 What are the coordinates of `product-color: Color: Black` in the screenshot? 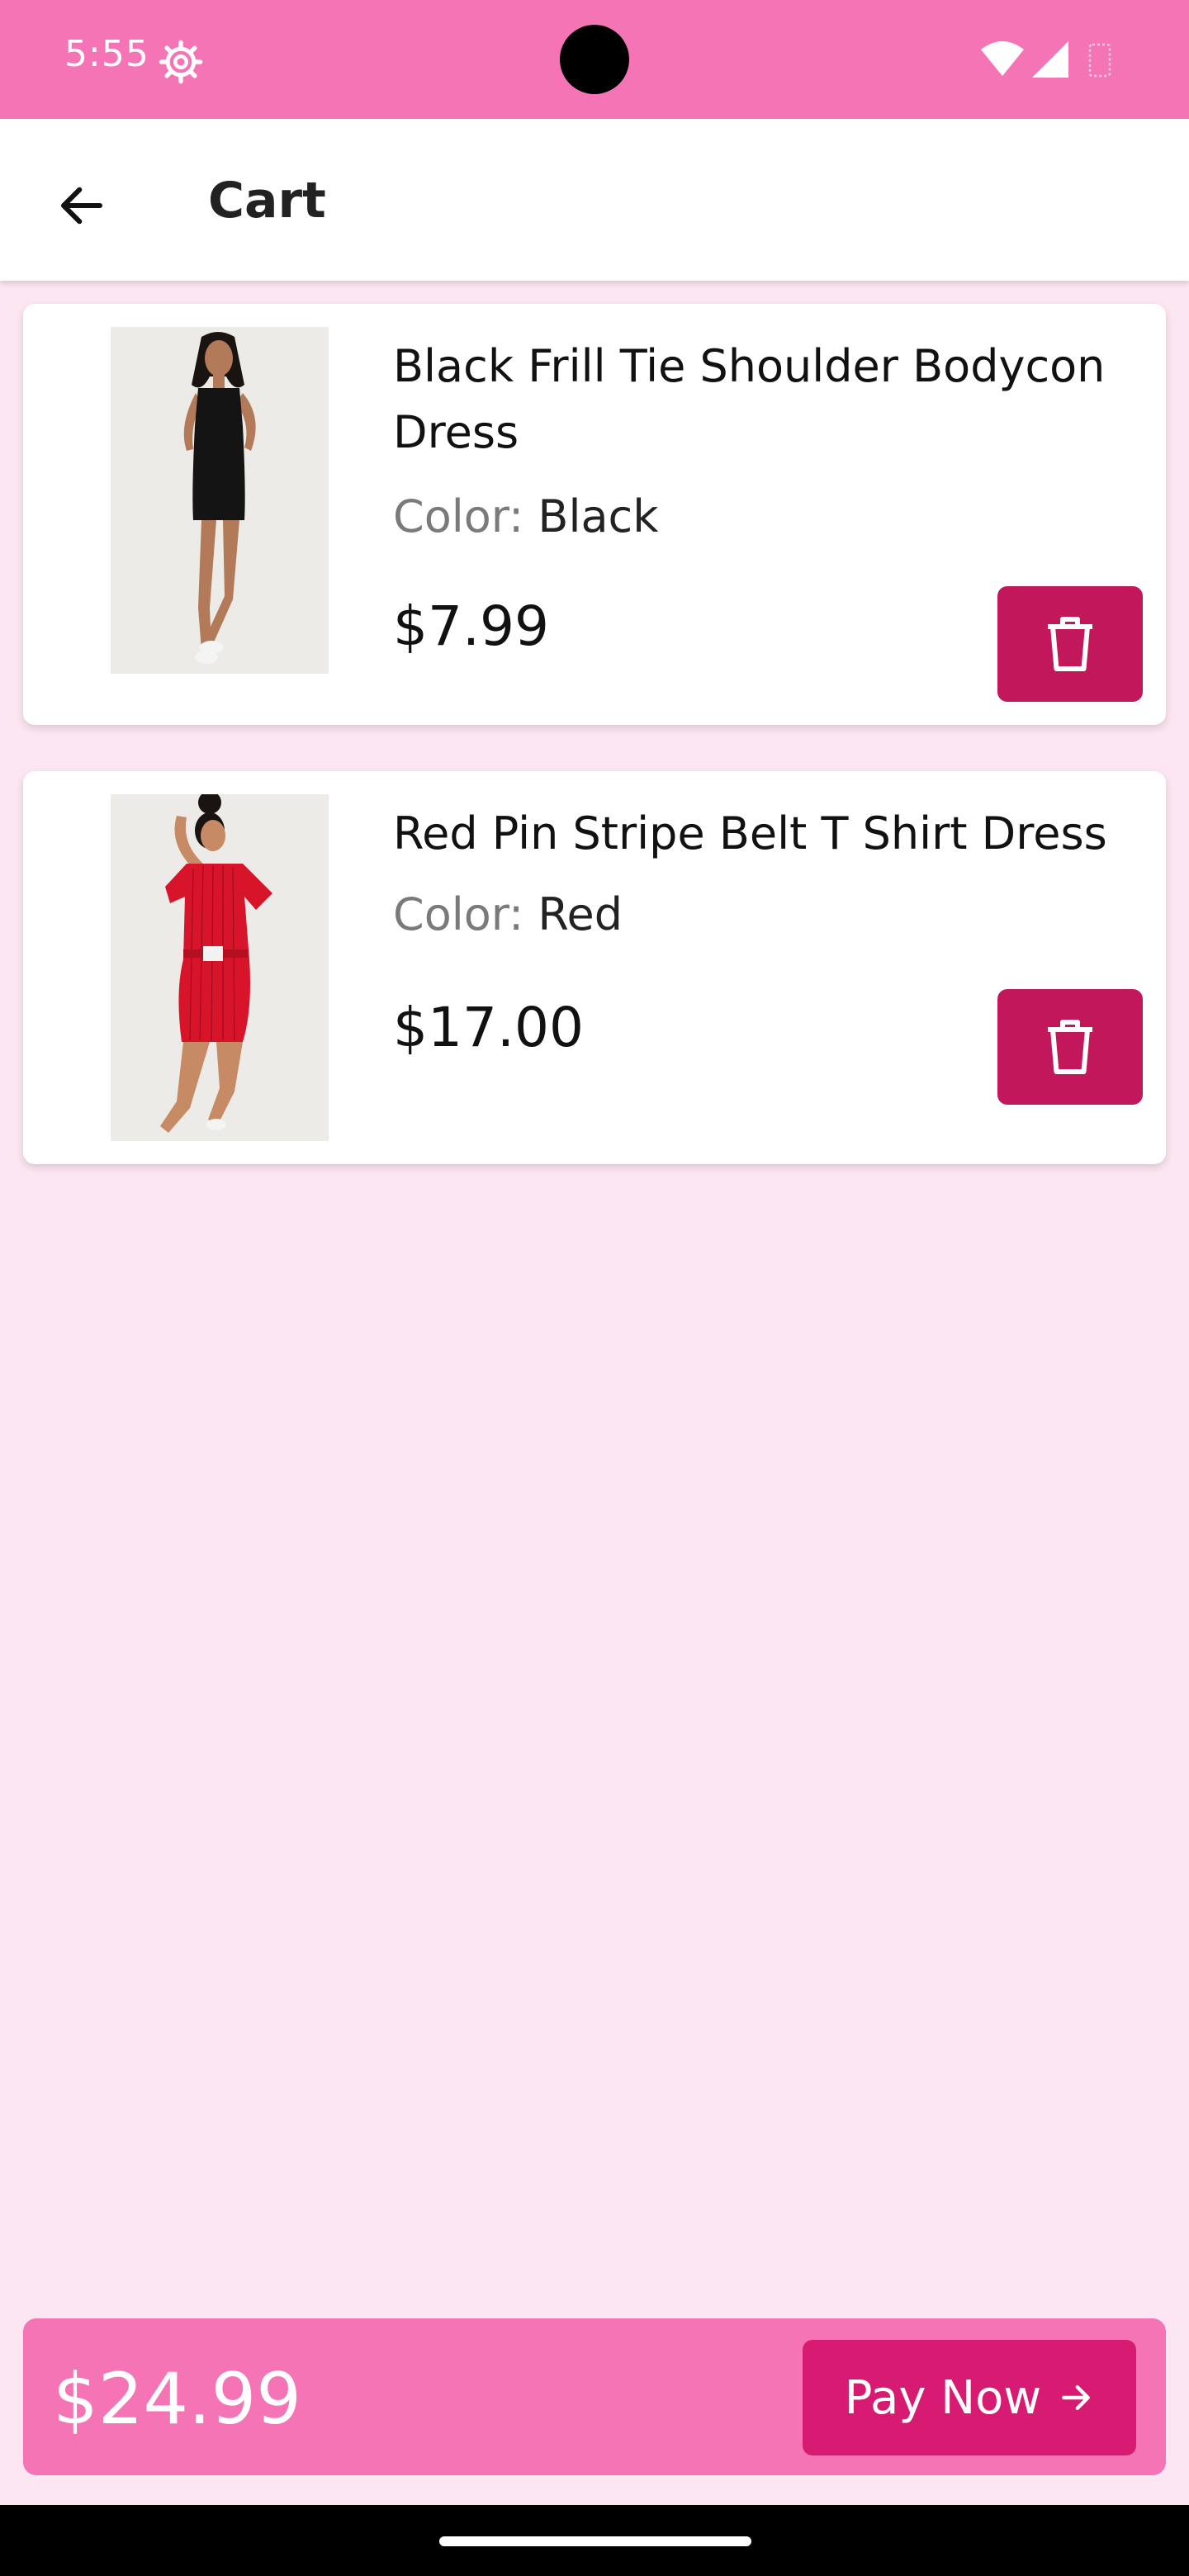 It's located at (526, 516).